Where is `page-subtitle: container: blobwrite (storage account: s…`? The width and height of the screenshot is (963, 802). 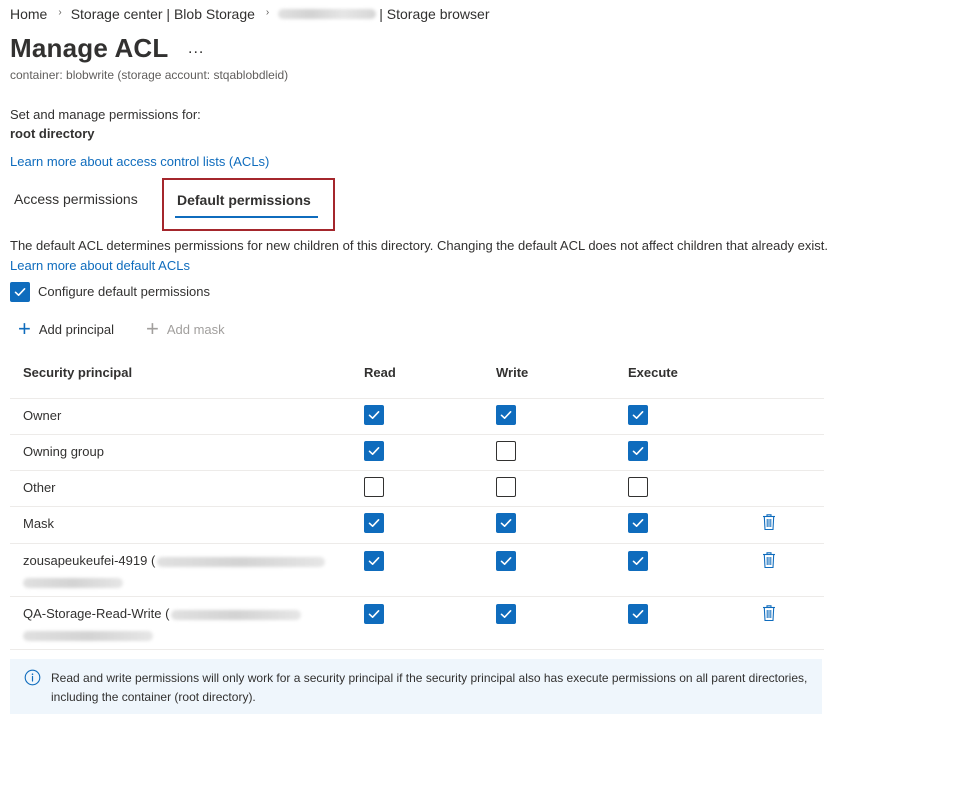
page-subtitle: container: blobwrite (storage account: s… is located at coordinates (149, 75).